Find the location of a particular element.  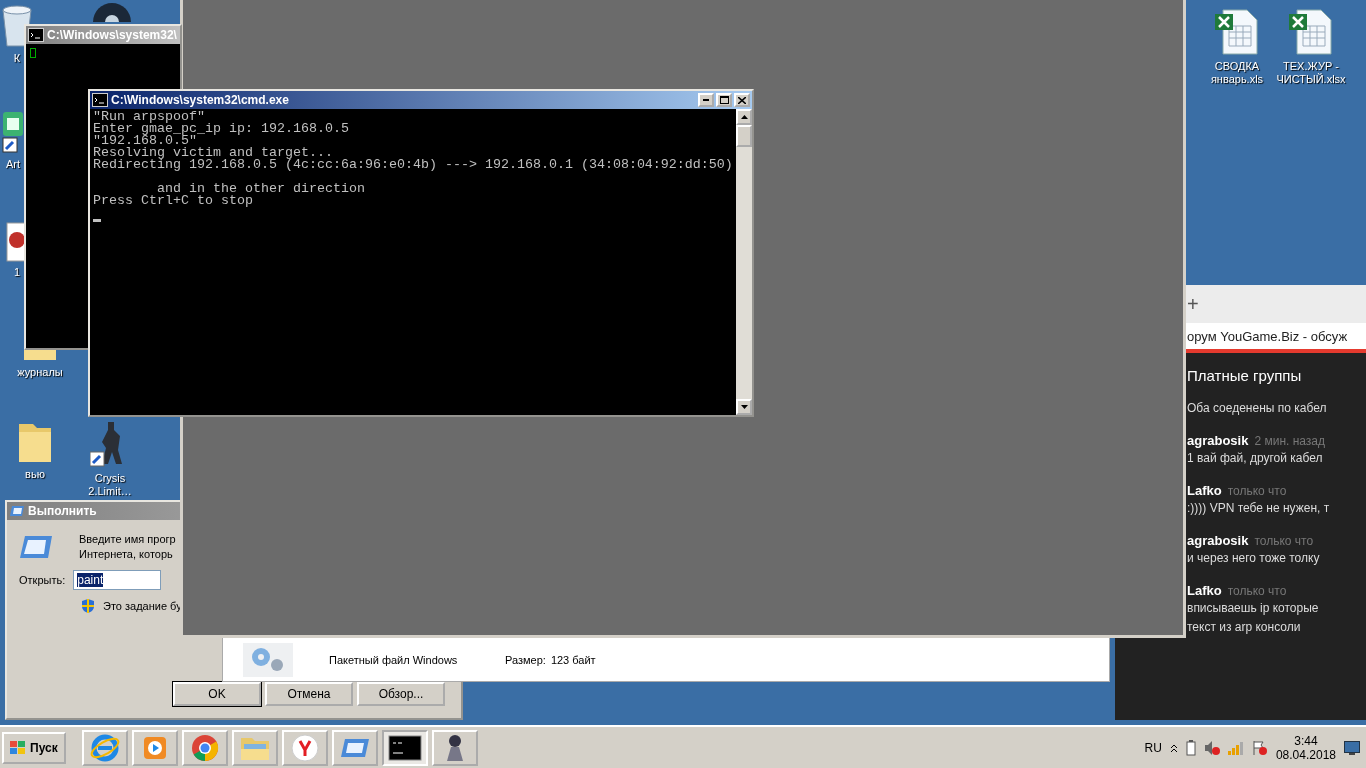

window-title: C:\Windows\system32\cmd.exe is located at coordinates (200, 100).